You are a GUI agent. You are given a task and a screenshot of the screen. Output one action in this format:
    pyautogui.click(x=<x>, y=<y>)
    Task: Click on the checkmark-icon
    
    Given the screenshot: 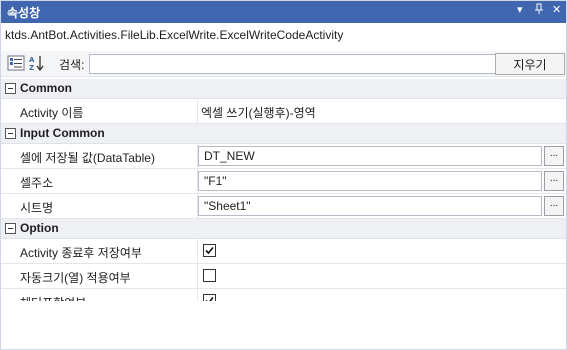 What is the action you would take?
    pyautogui.click(x=209, y=250)
    